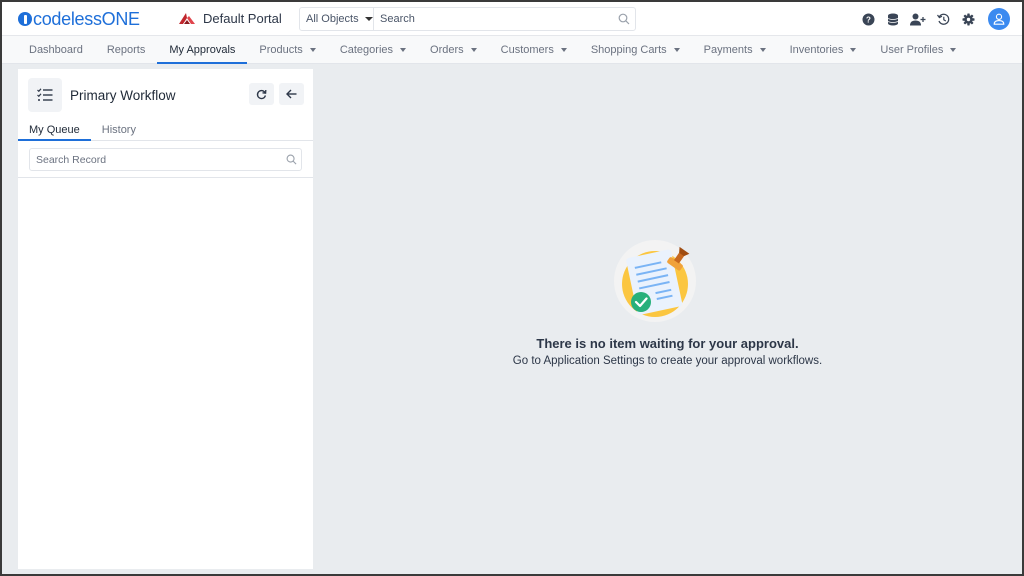 The image size is (1024, 576). I want to click on nav-item-shopping-carts: Shopping Carts, so click(635, 49).